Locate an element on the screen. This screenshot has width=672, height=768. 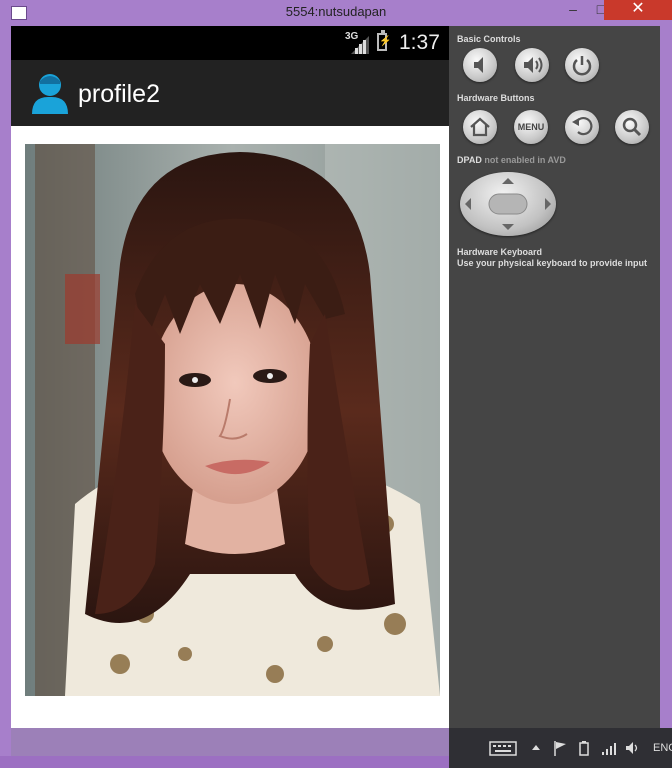
back-button is located at coordinates (582, 127).